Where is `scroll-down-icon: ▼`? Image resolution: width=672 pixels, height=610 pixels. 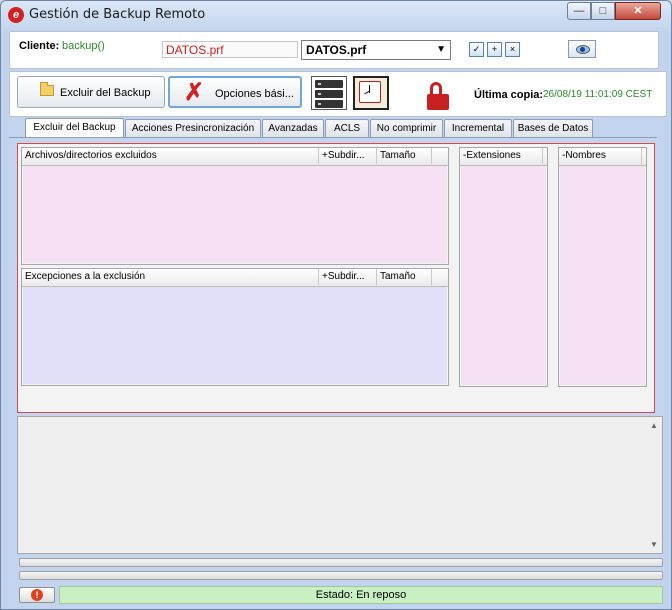
scroll-down-icon: ▼ is located at coordinates (654, 544).